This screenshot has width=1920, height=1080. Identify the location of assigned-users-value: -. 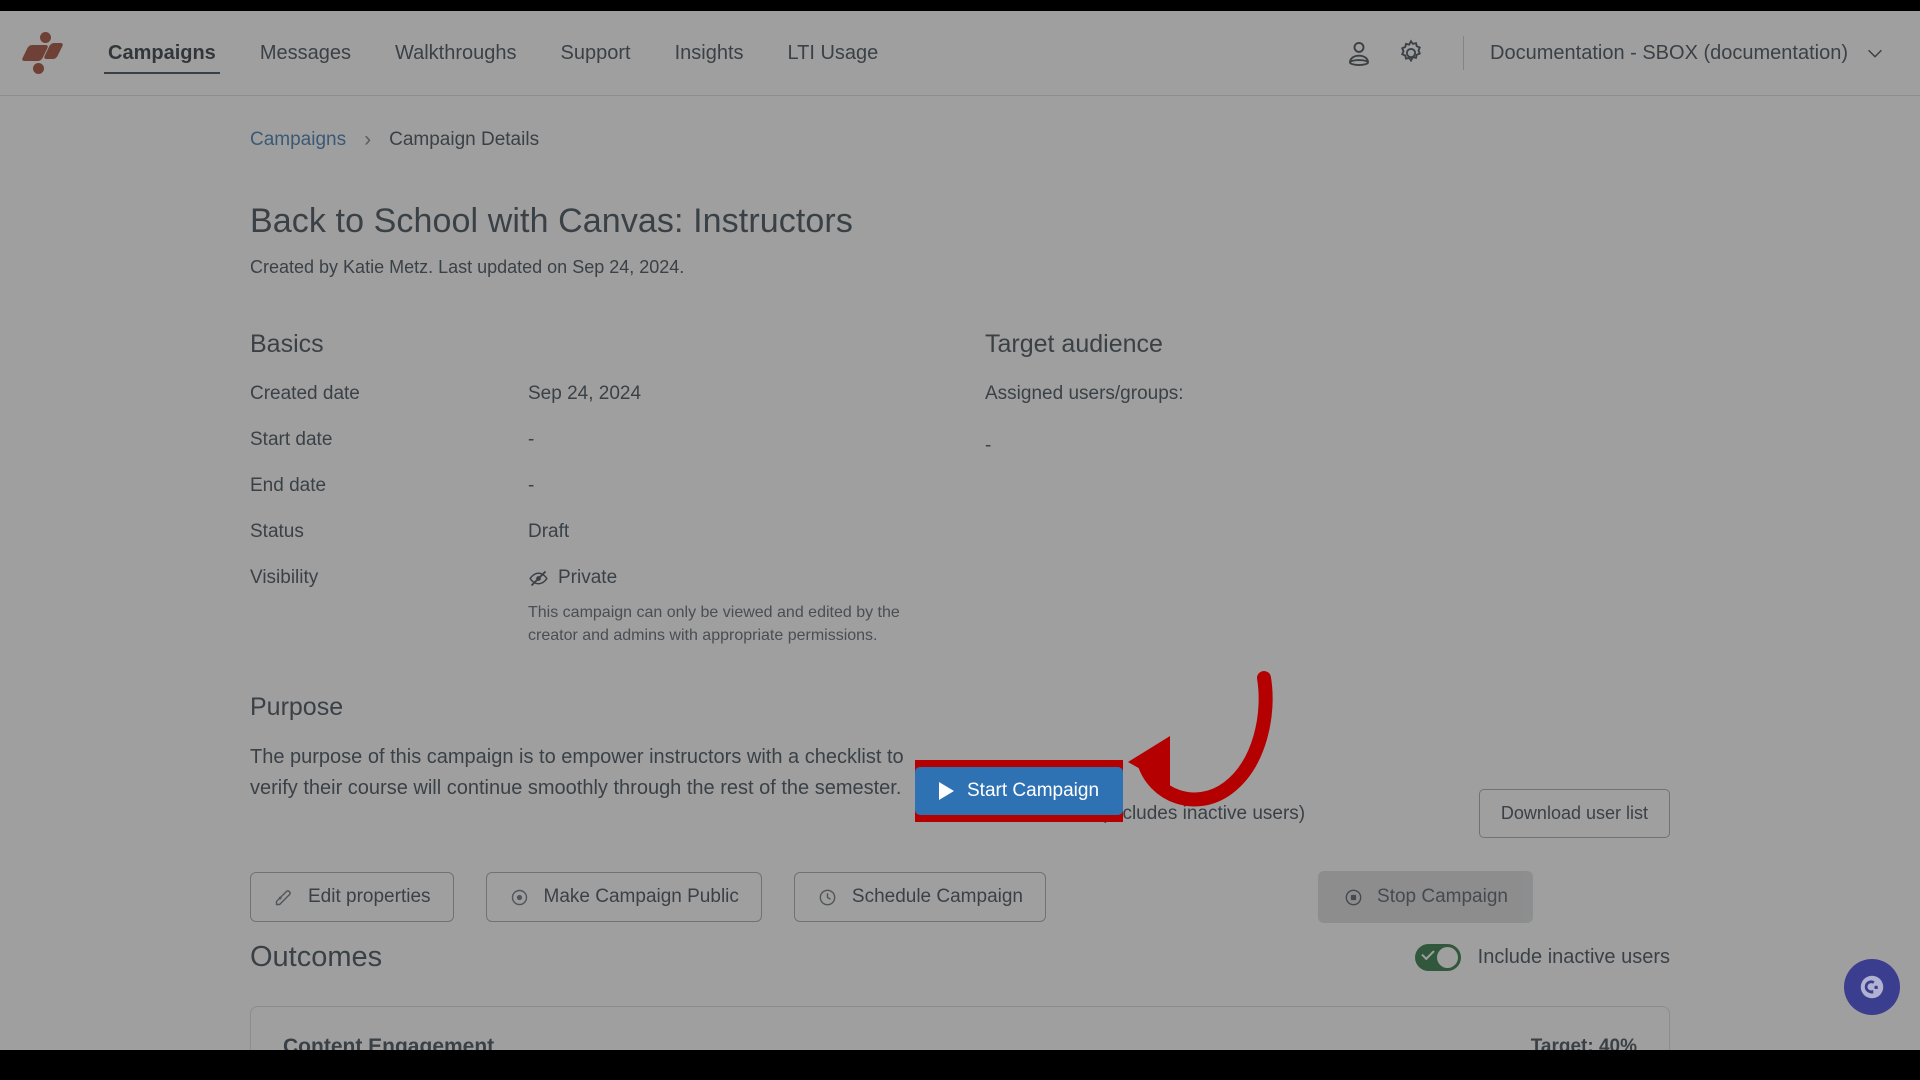
(988, 445).